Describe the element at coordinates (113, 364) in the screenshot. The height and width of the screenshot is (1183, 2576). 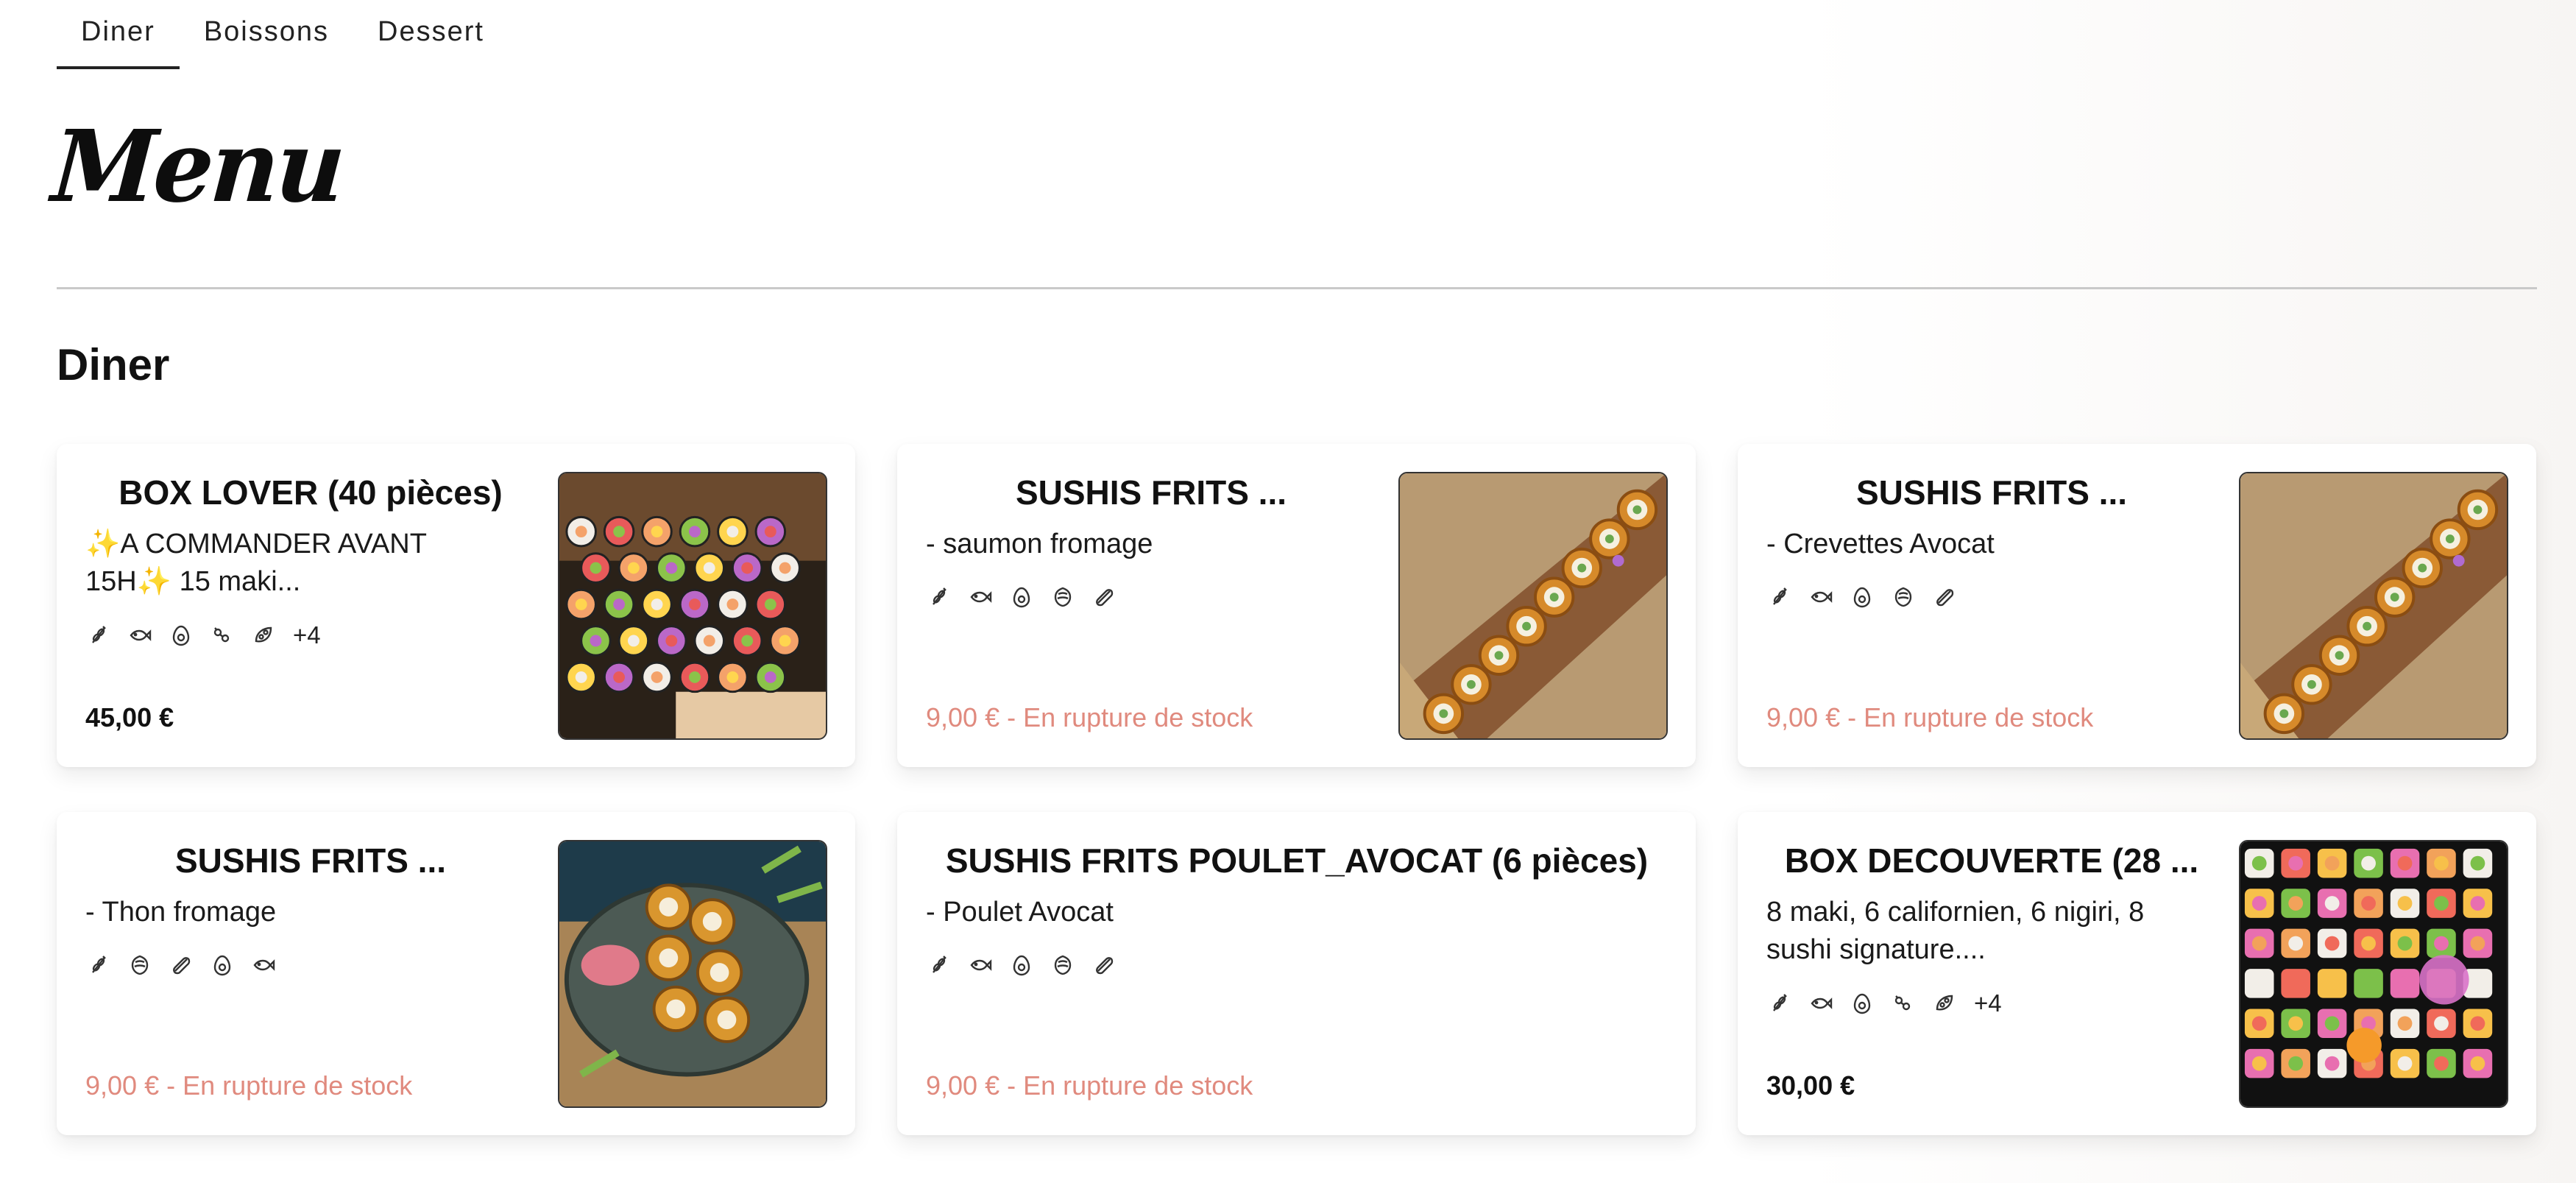
I see `section-title: Diner` at that location.